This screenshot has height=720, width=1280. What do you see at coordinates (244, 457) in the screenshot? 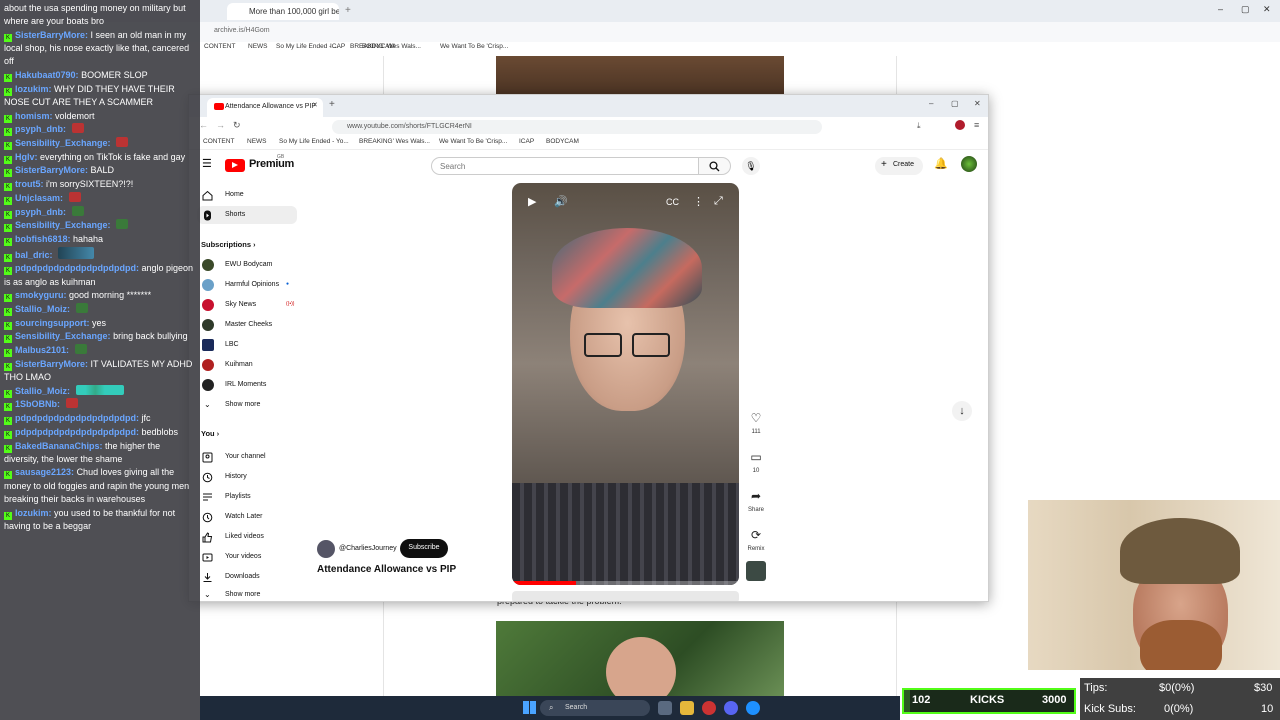
I see `sidebar-item-your-channel: Your channel` at bounding box center [244, 457].